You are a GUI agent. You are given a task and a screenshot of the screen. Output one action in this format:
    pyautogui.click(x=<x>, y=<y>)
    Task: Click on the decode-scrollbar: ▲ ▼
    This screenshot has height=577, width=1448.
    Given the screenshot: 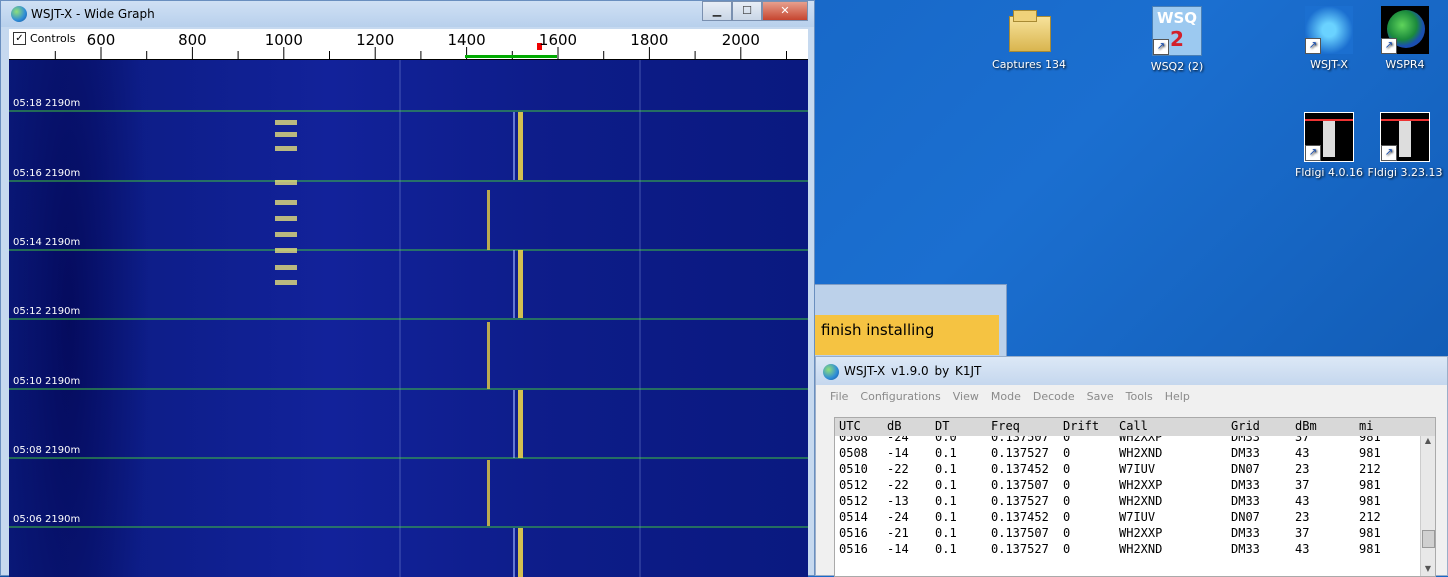 What is the action you would take?
    pyautogui.click(x=1427, y=506)
    